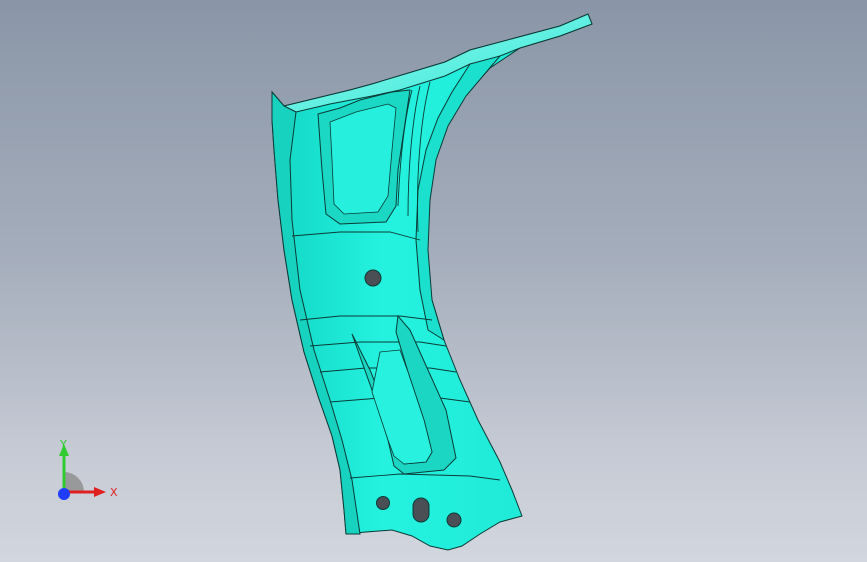  What do you see at coordinates (63, 444) in the screenshot?
I see `y-axis-label: Y` at bounding box center [63, 444].